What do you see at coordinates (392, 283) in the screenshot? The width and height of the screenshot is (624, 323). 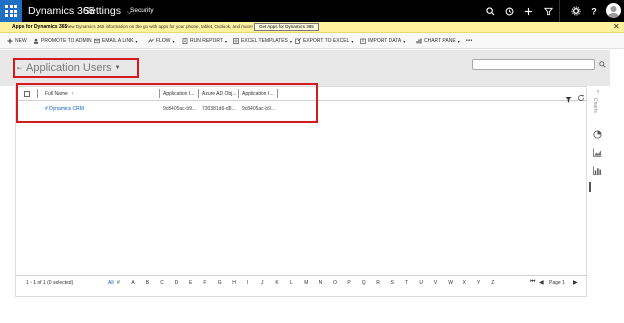 I see `filter-letter-link: S` at bounding box center [392, 283].